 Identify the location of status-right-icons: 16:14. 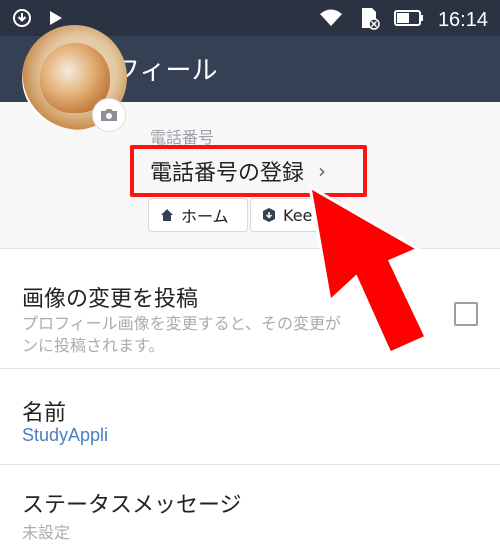
(403, 20).